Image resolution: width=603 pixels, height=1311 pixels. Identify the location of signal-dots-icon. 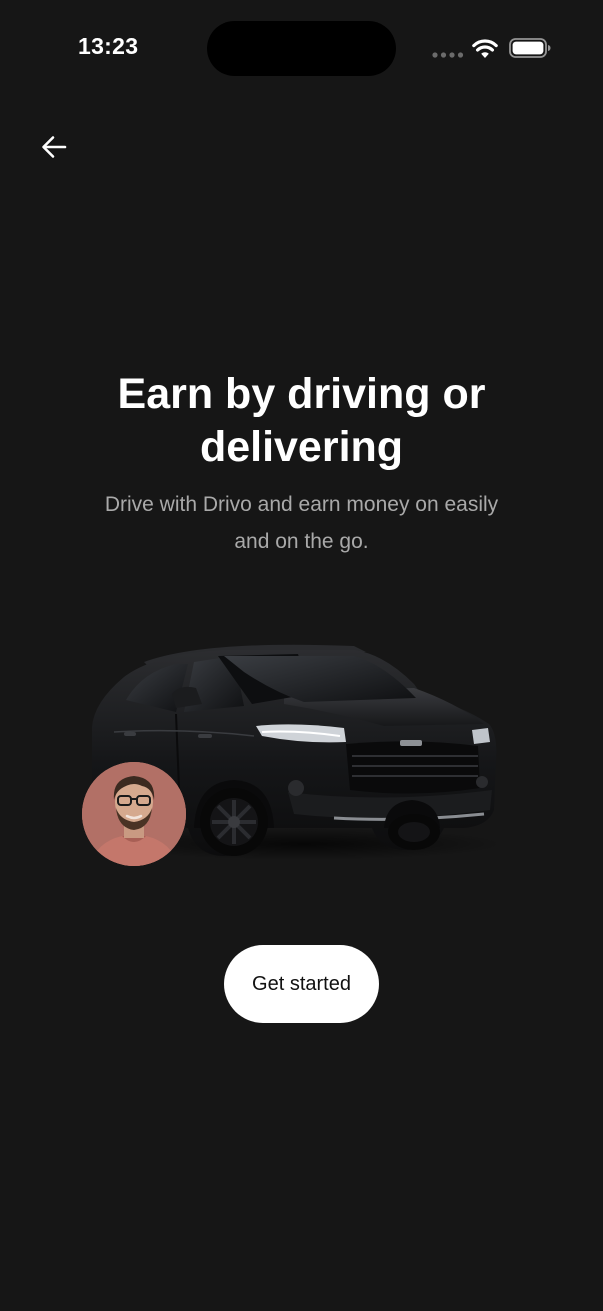
(448, 55).